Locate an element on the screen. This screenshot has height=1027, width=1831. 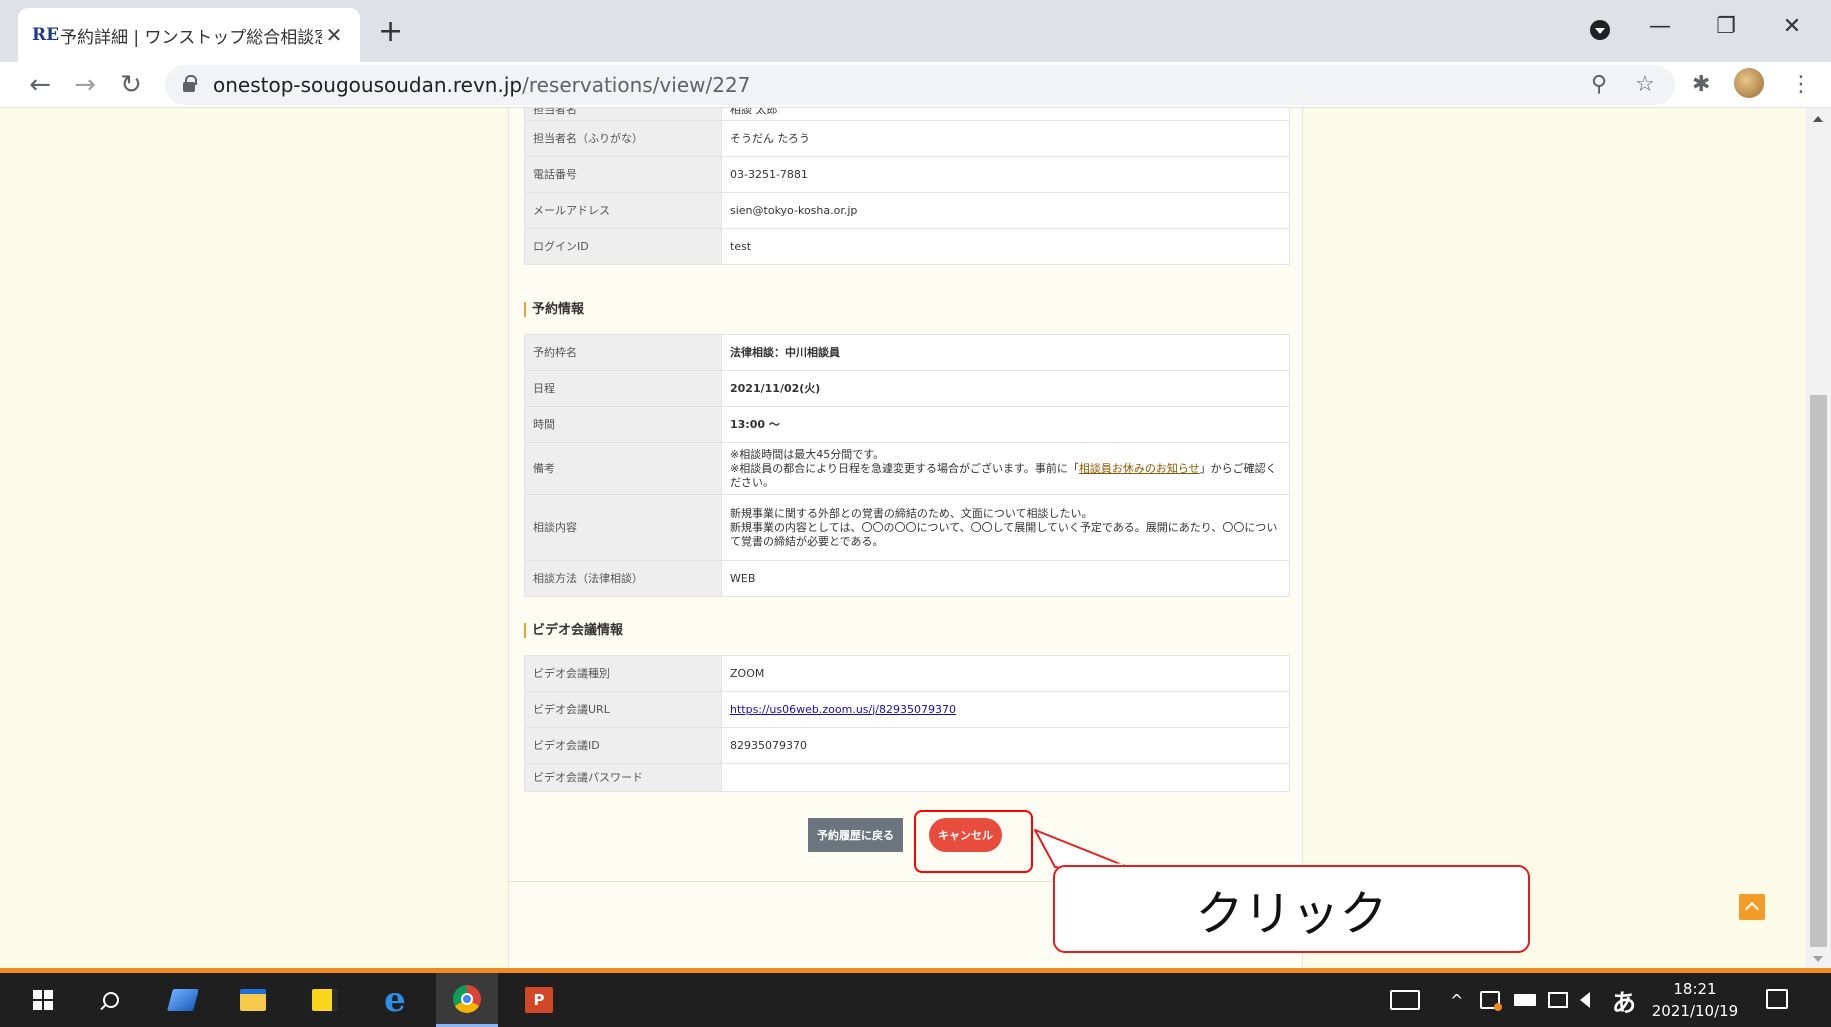
table-row: 担当者名（ふりがな） そうだん たろう is located at coordinates (907, 138).